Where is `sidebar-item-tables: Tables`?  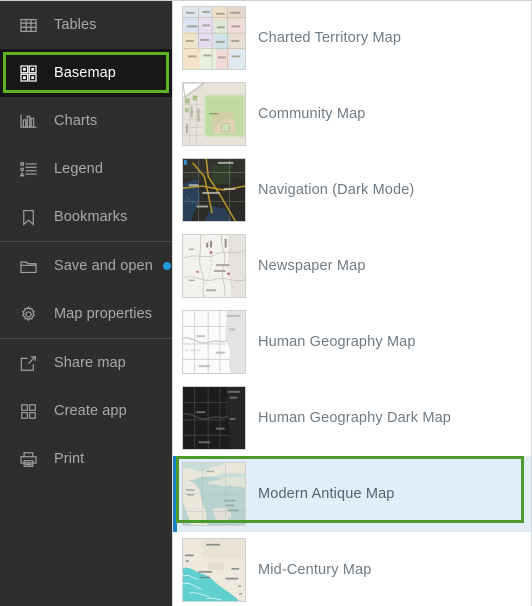 sidebar-item-tables: Tables is located at coordinates (86, 25).